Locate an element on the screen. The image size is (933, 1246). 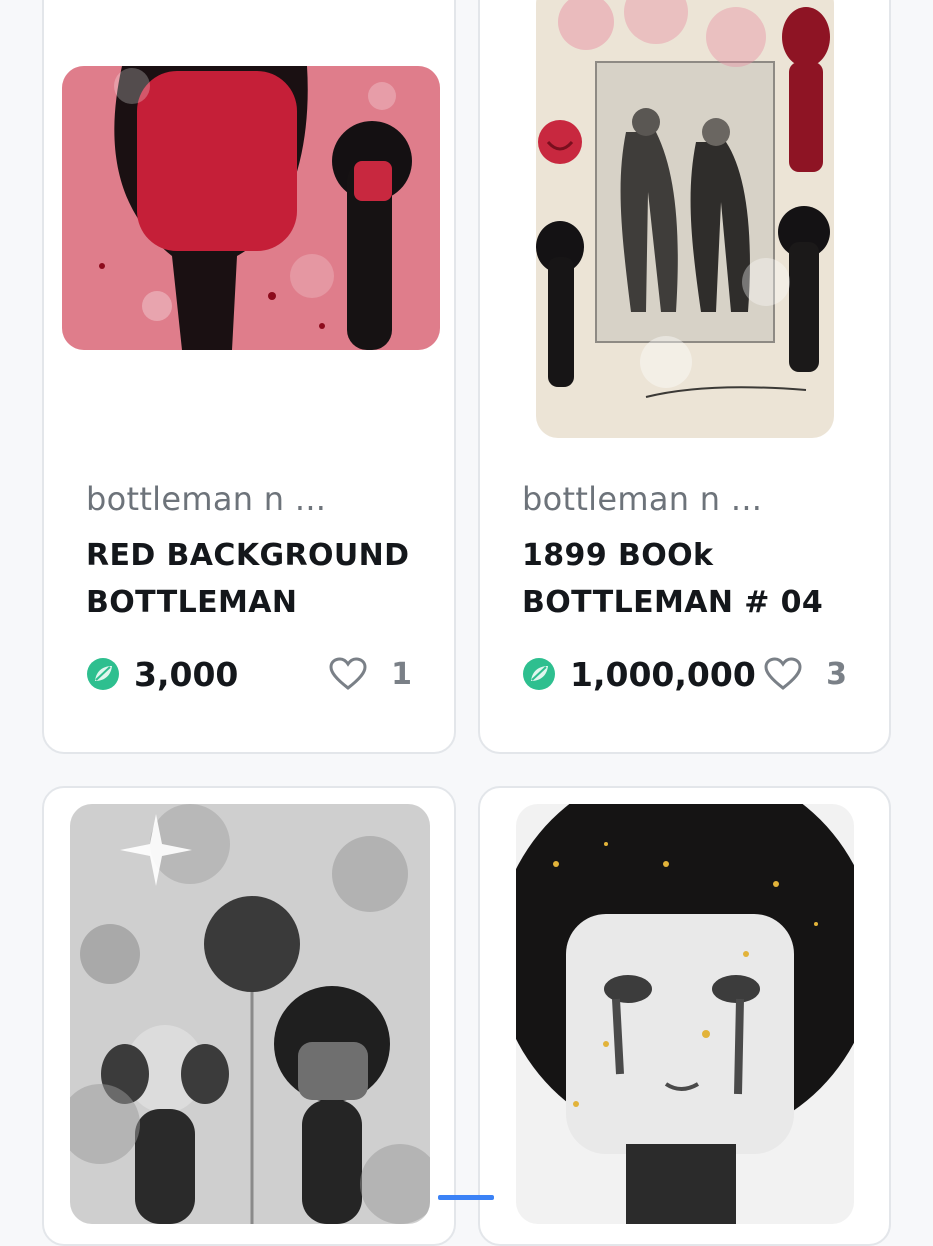
like-count: 3 is located at coordinates (836, 674).